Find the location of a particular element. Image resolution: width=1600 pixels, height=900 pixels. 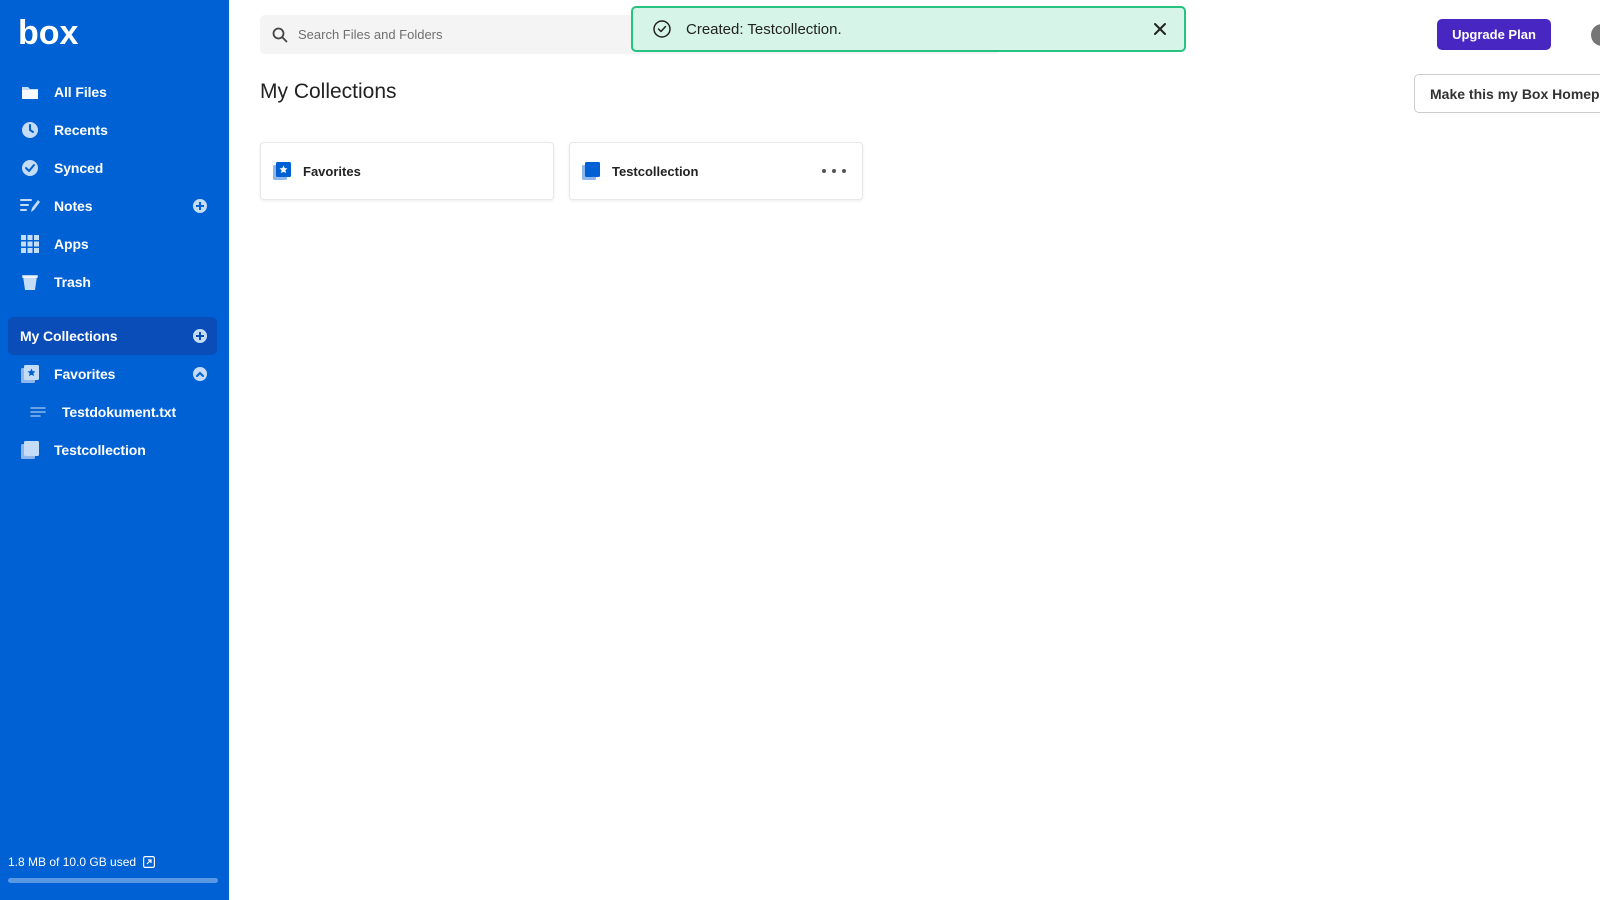

sidebar-item-label: Recents is located at coordinates (81, 130).